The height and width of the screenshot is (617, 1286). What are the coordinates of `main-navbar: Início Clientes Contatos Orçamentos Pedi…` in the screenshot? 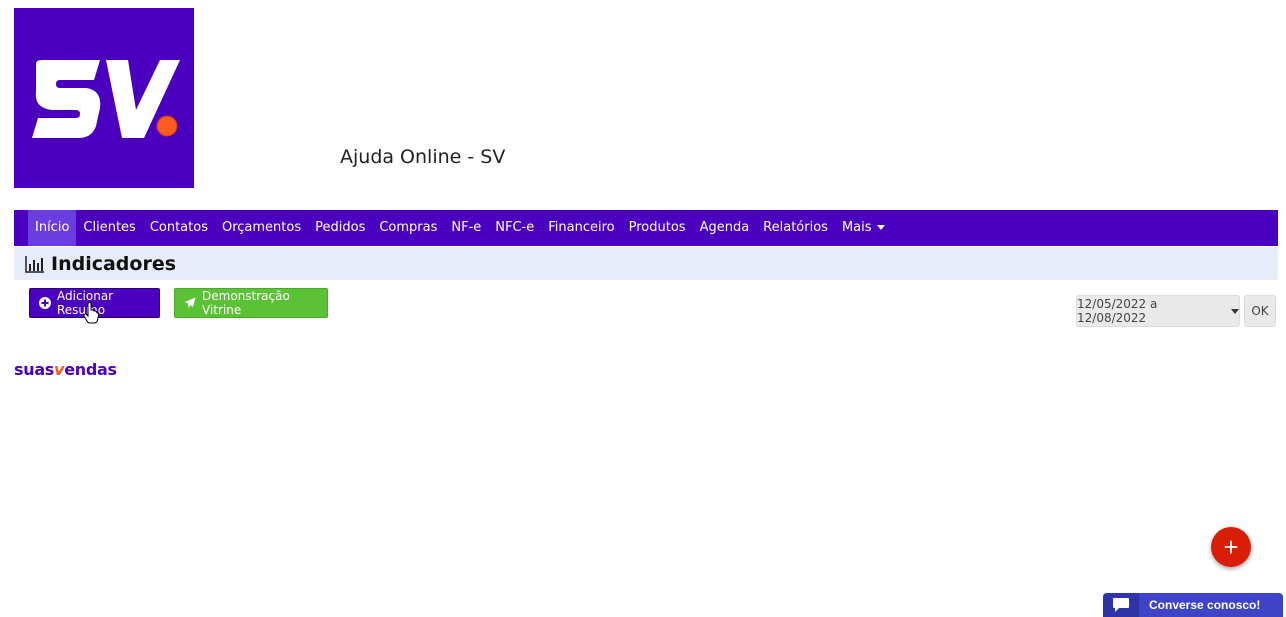 It's located at (646, 228).